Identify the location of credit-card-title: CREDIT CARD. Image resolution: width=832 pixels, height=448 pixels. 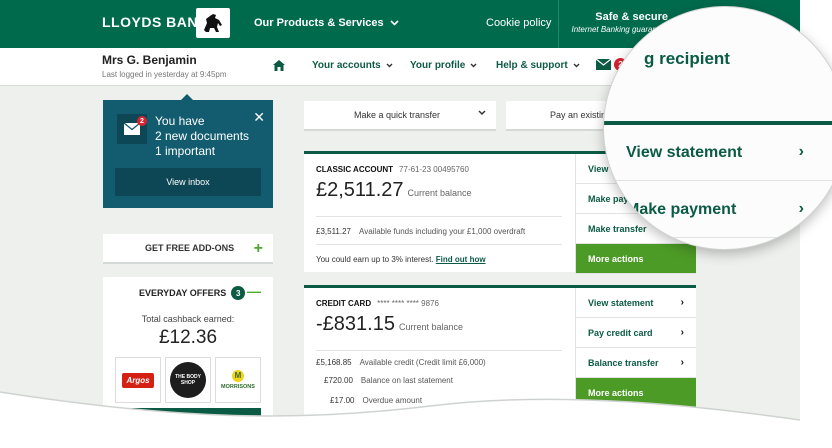
(344, 303).